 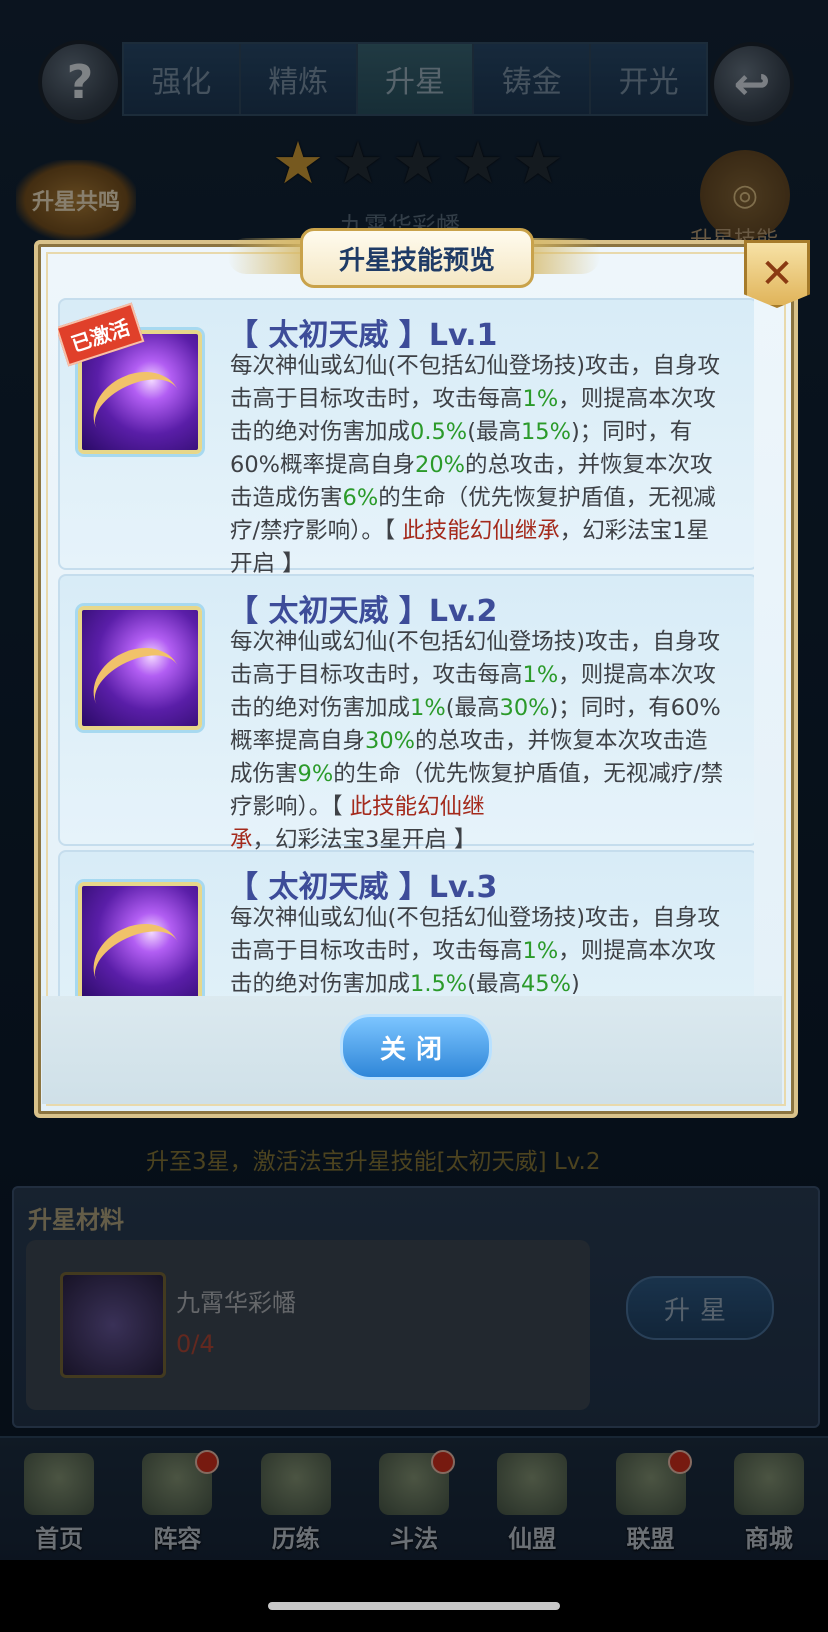 What do you see at coordinates (439, 432) in the screenshot?
I see `description-segment: 0.5%` at bounding box center [439, 432].